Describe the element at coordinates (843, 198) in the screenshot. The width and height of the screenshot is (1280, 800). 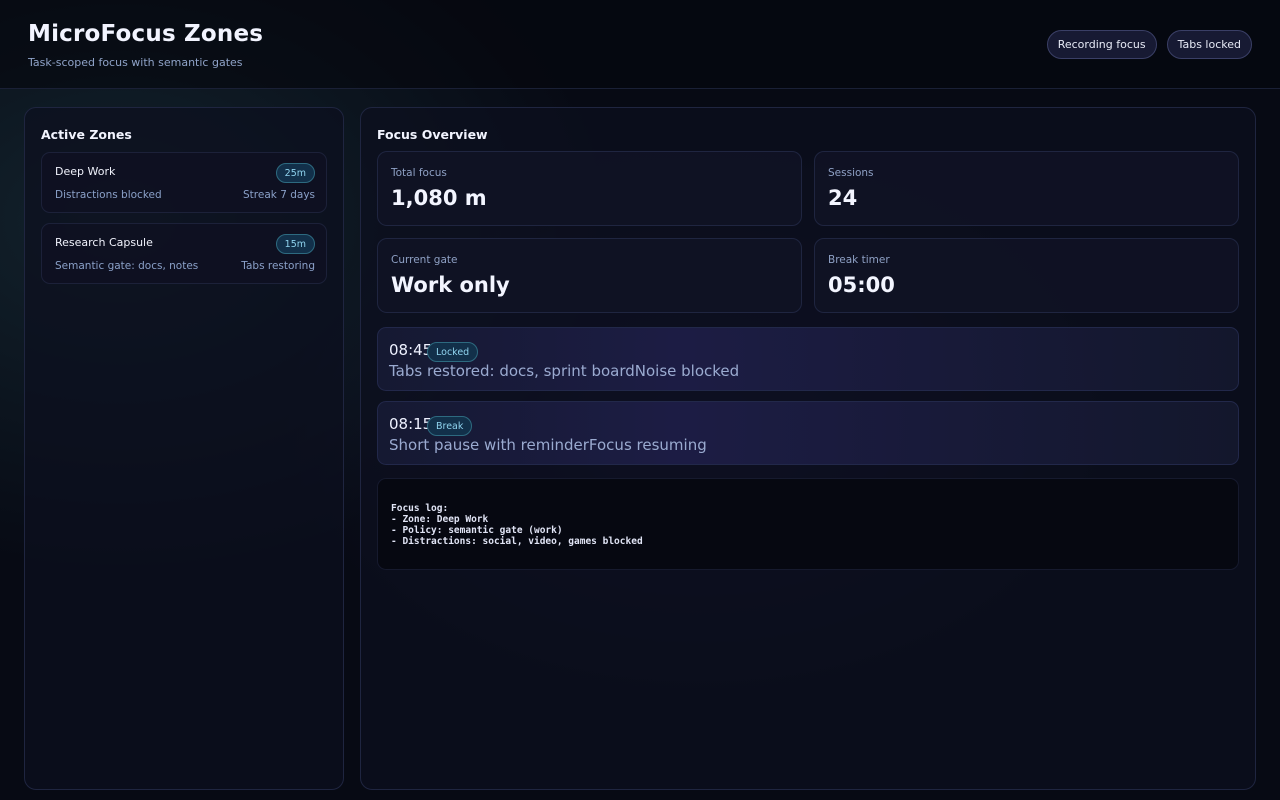
I see `stat-value: 24` at that location.